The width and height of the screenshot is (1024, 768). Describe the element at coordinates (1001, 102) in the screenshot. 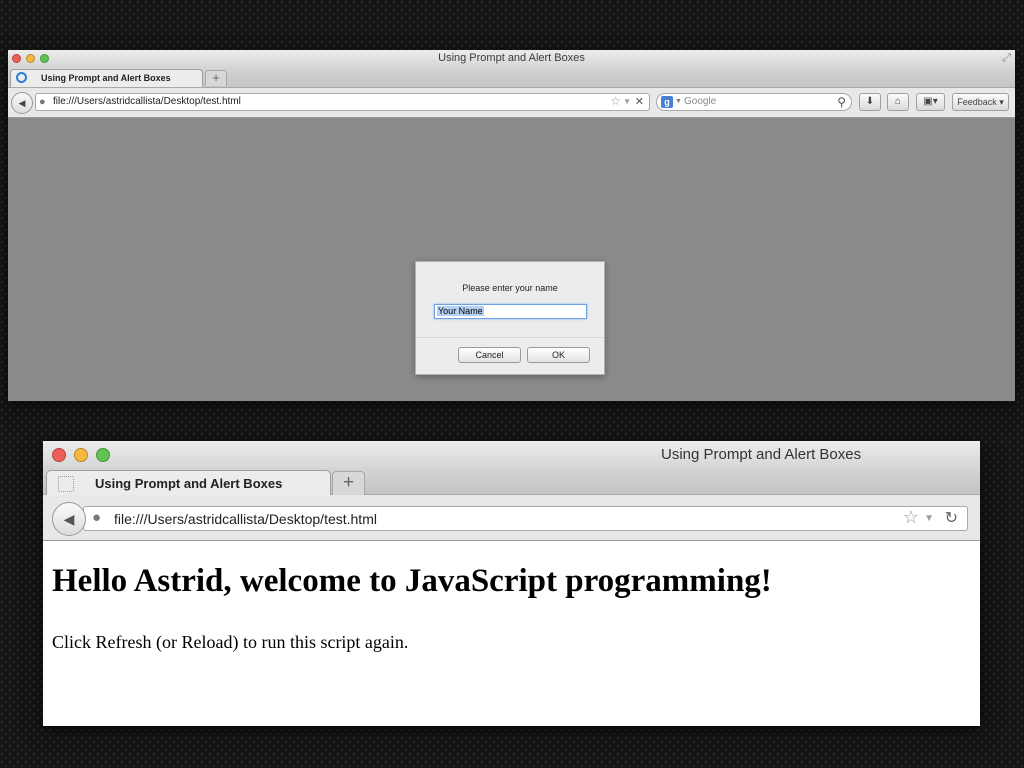

I see `feedback-dropdown-icon: ▾` at that location.